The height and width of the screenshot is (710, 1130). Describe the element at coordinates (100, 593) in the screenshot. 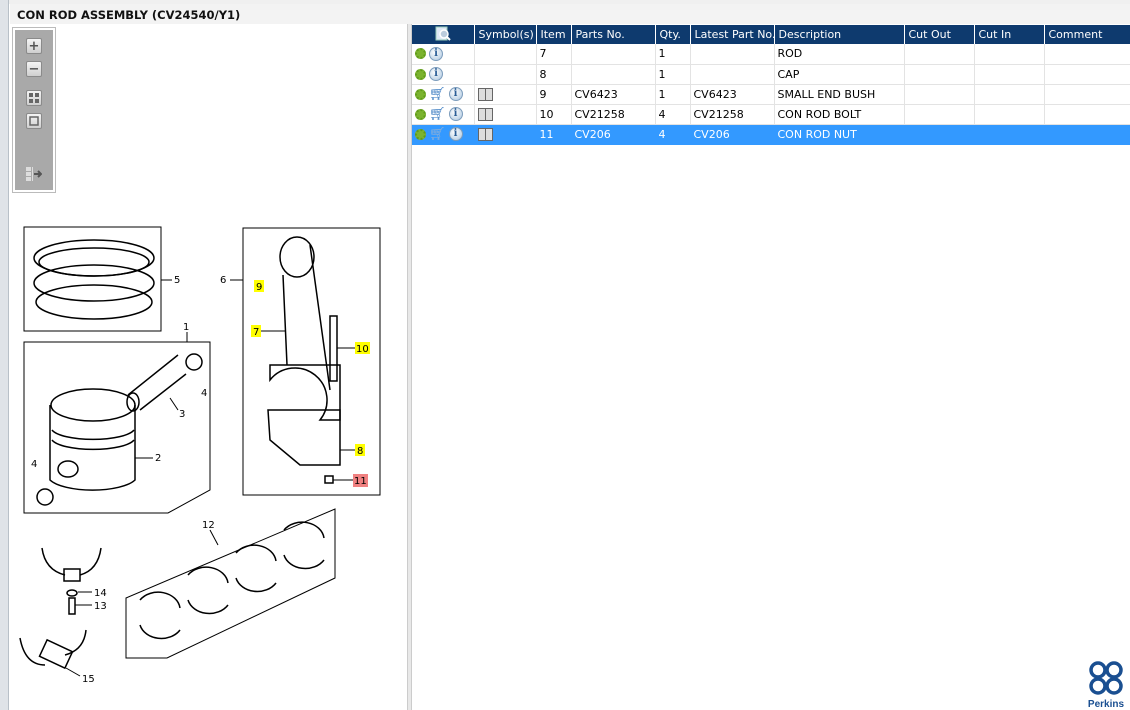

I see `callout-14: 14` at that location.